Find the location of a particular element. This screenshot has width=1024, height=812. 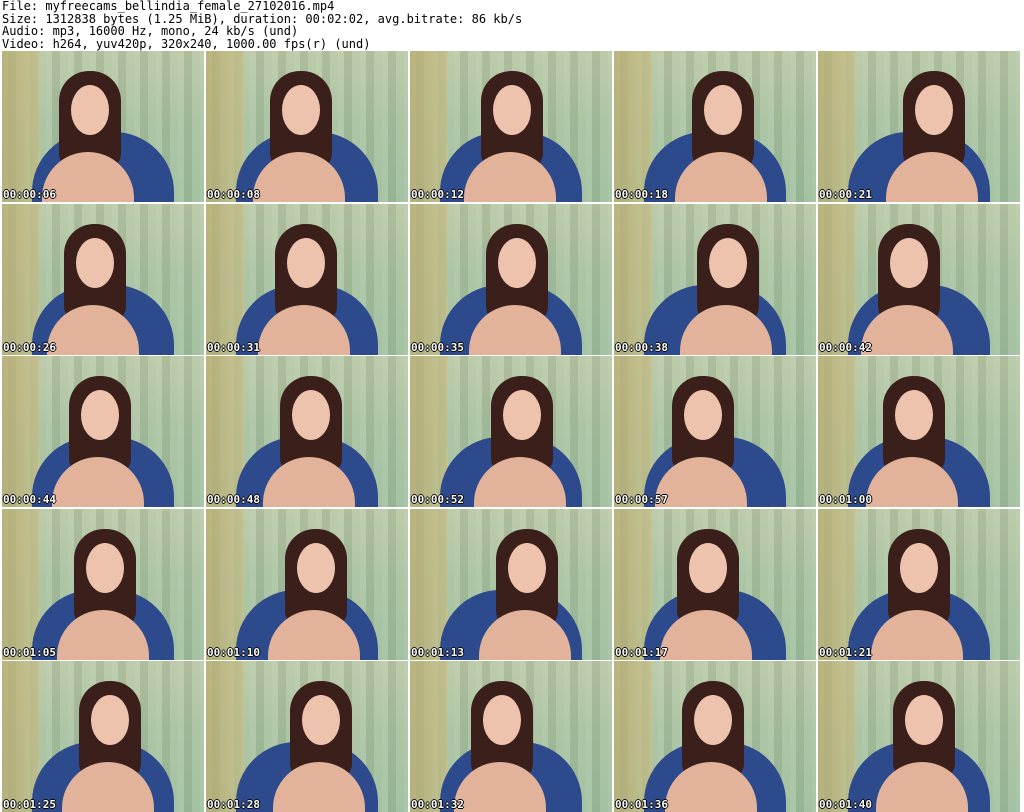

video-thumbnail: 00:00:31 is located at coordinates (307, 279).